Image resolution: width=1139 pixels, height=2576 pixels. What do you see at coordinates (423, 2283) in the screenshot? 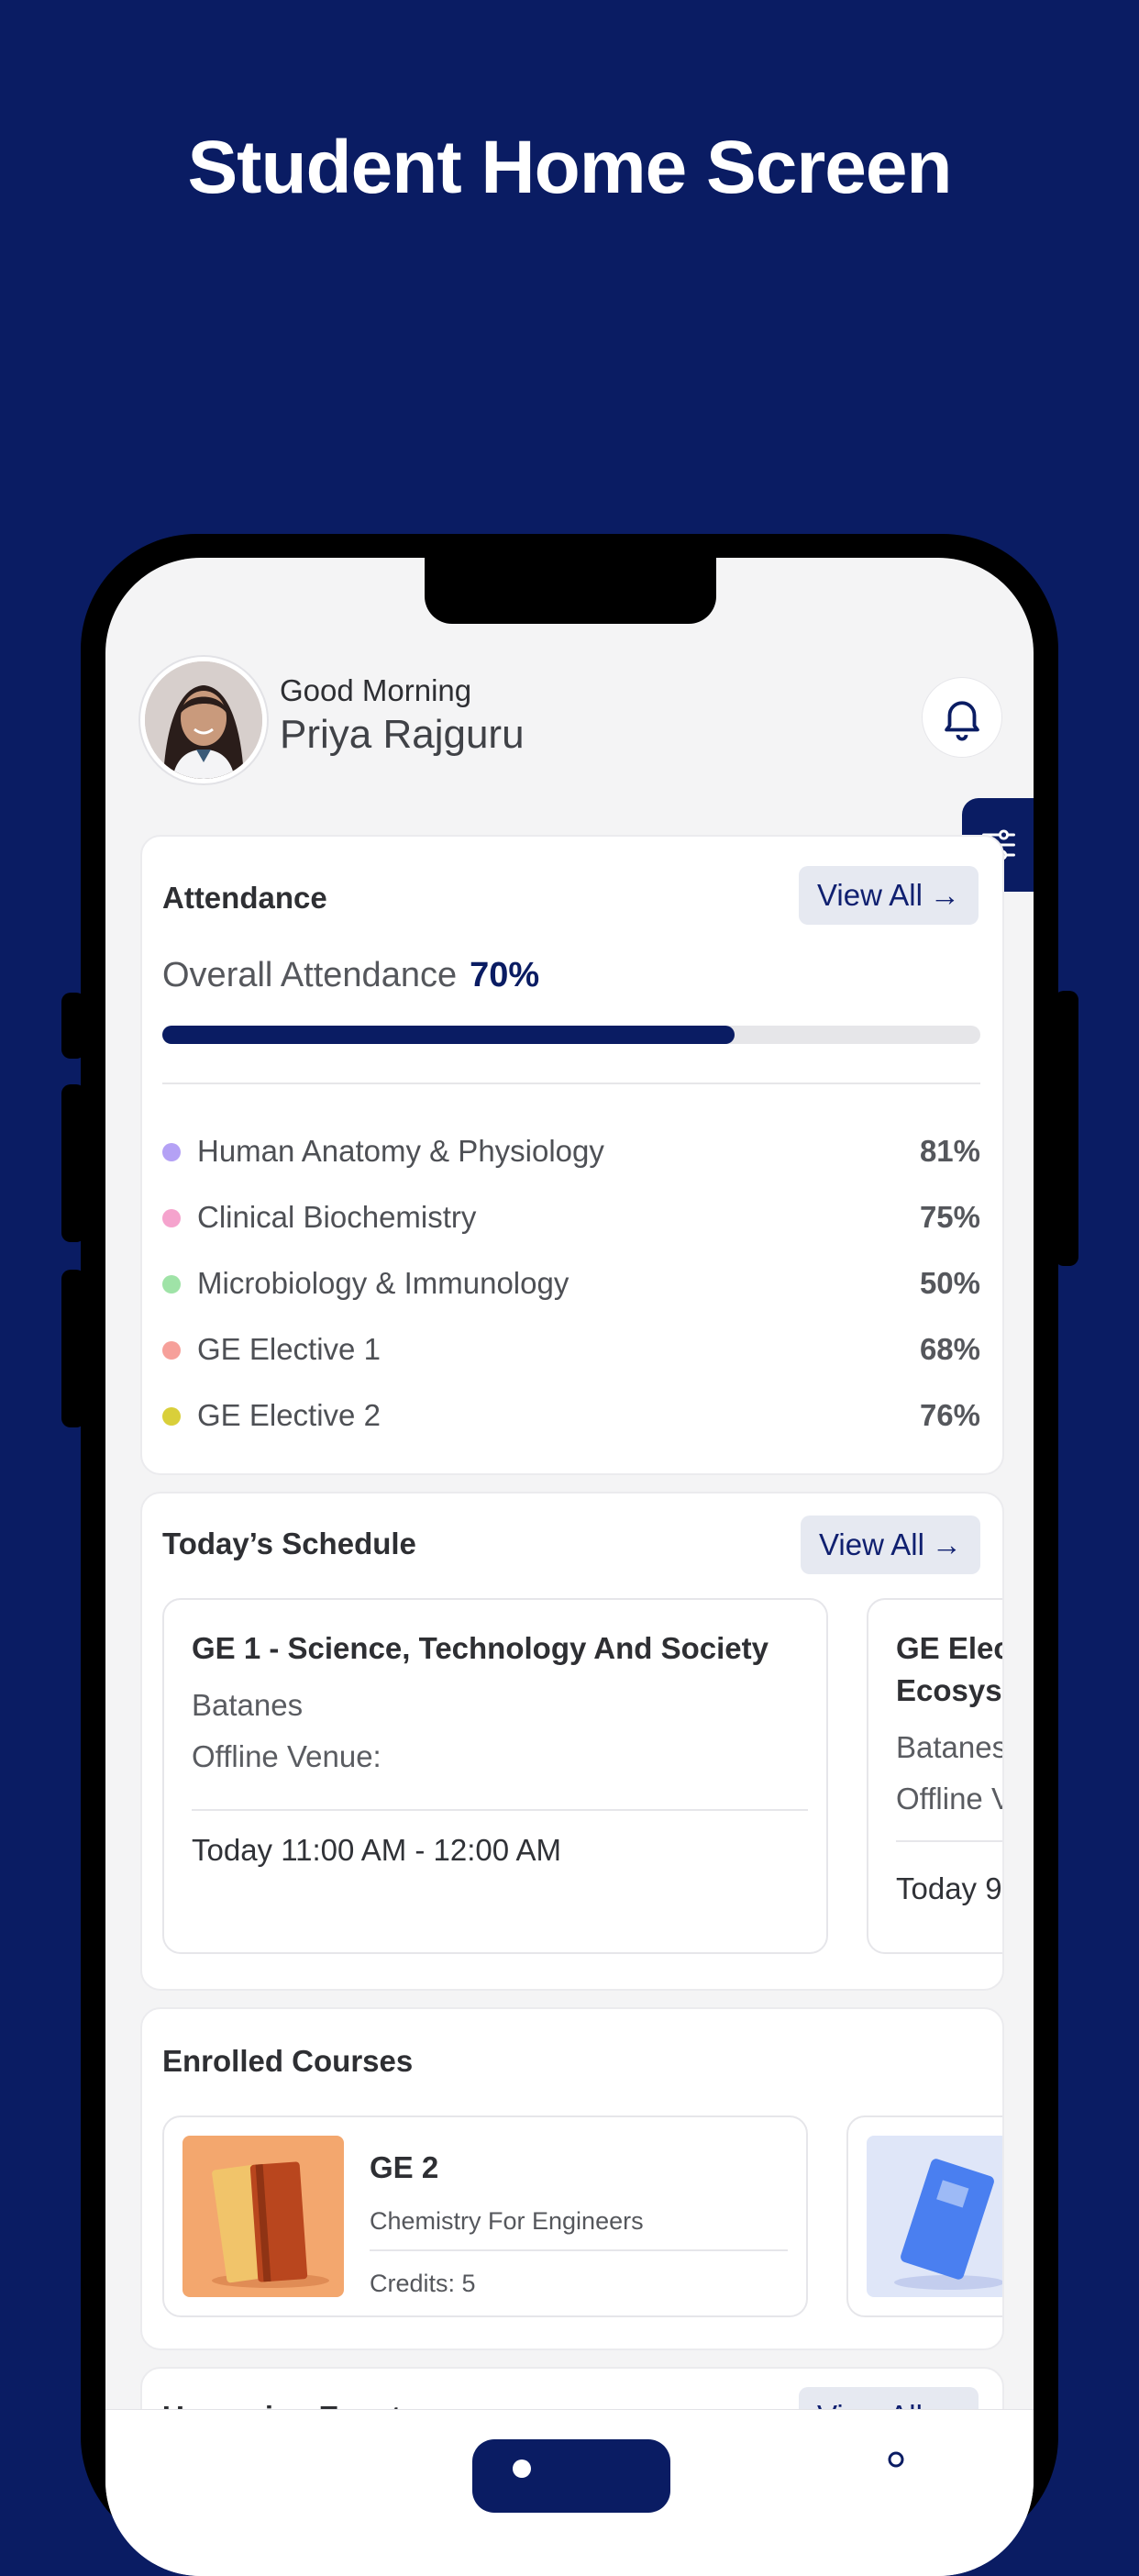
I see `course-credits: Credits: 5` at bounding box center [423, 2283].